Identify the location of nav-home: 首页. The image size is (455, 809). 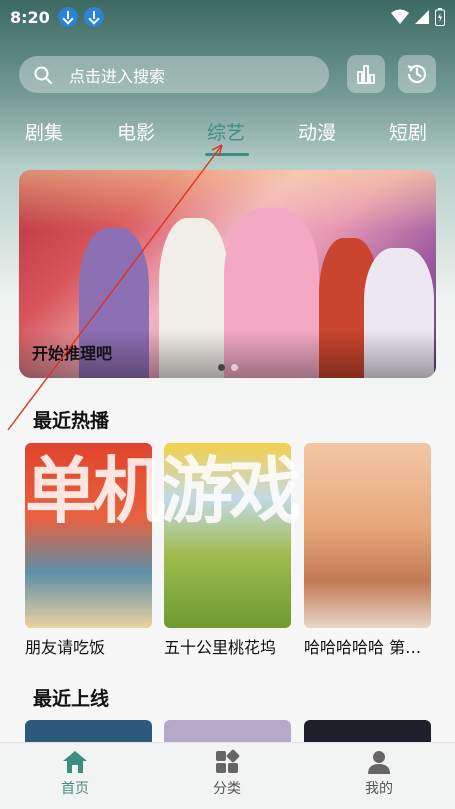
(75, 773).